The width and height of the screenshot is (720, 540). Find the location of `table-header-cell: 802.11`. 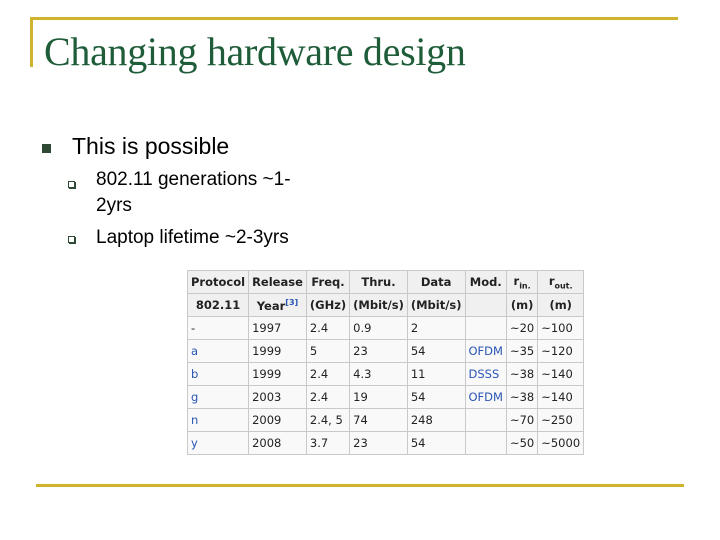

table-header-cell: 802.11 is located at coordinates (218, 305).